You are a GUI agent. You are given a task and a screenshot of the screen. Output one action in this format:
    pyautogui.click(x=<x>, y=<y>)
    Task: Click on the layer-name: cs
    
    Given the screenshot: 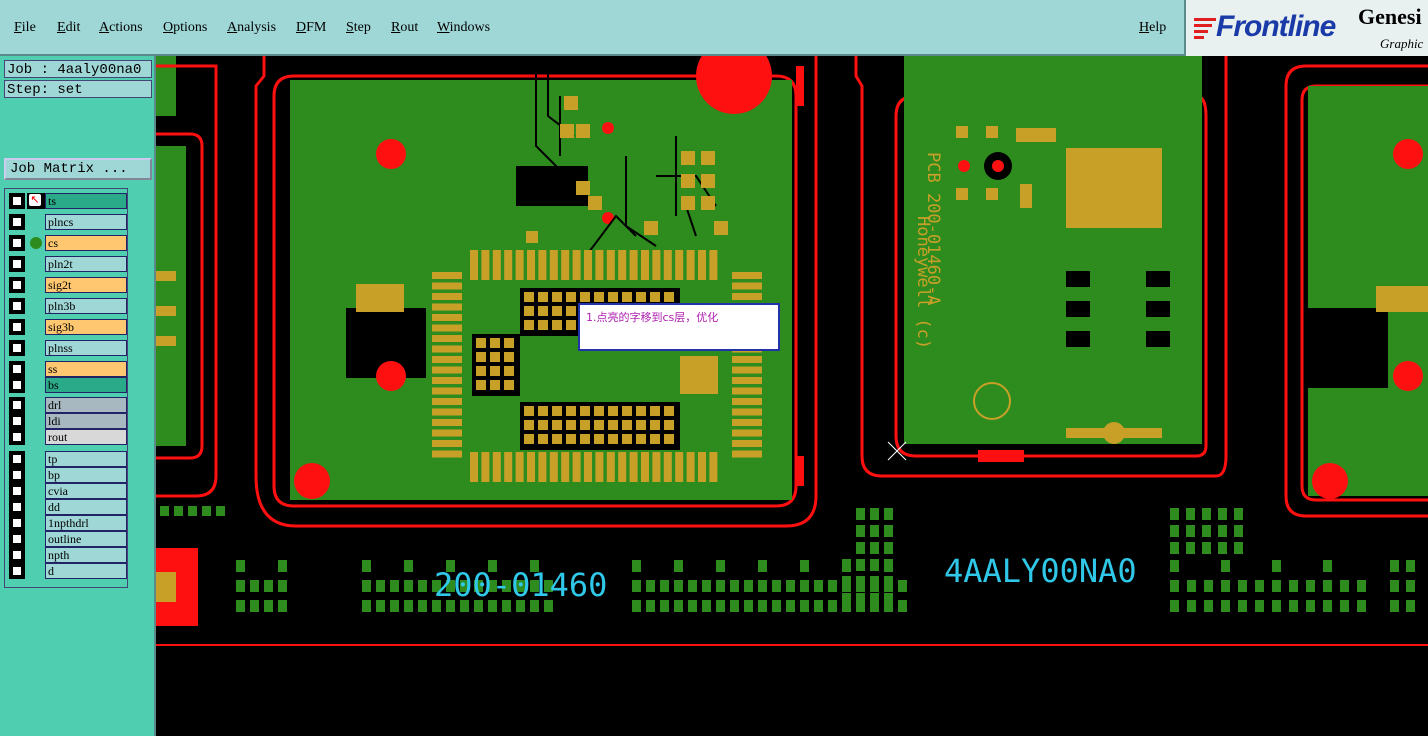 What is the action you would take?
    pyautogui.click(x=86, y=243)
    